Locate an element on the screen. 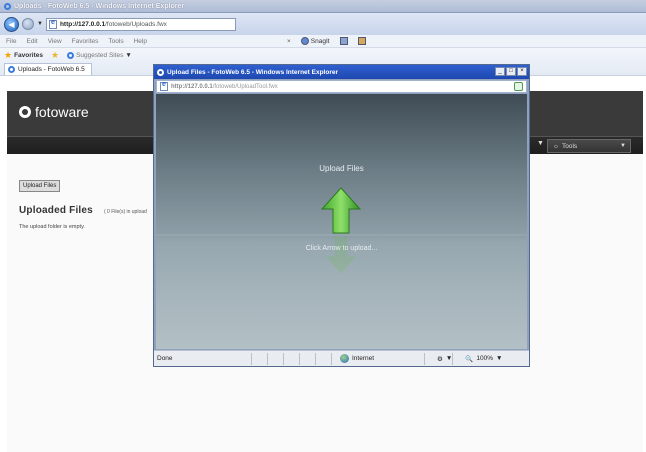  favorites-button: ★ Favorites is located at coordinates (23, 55).